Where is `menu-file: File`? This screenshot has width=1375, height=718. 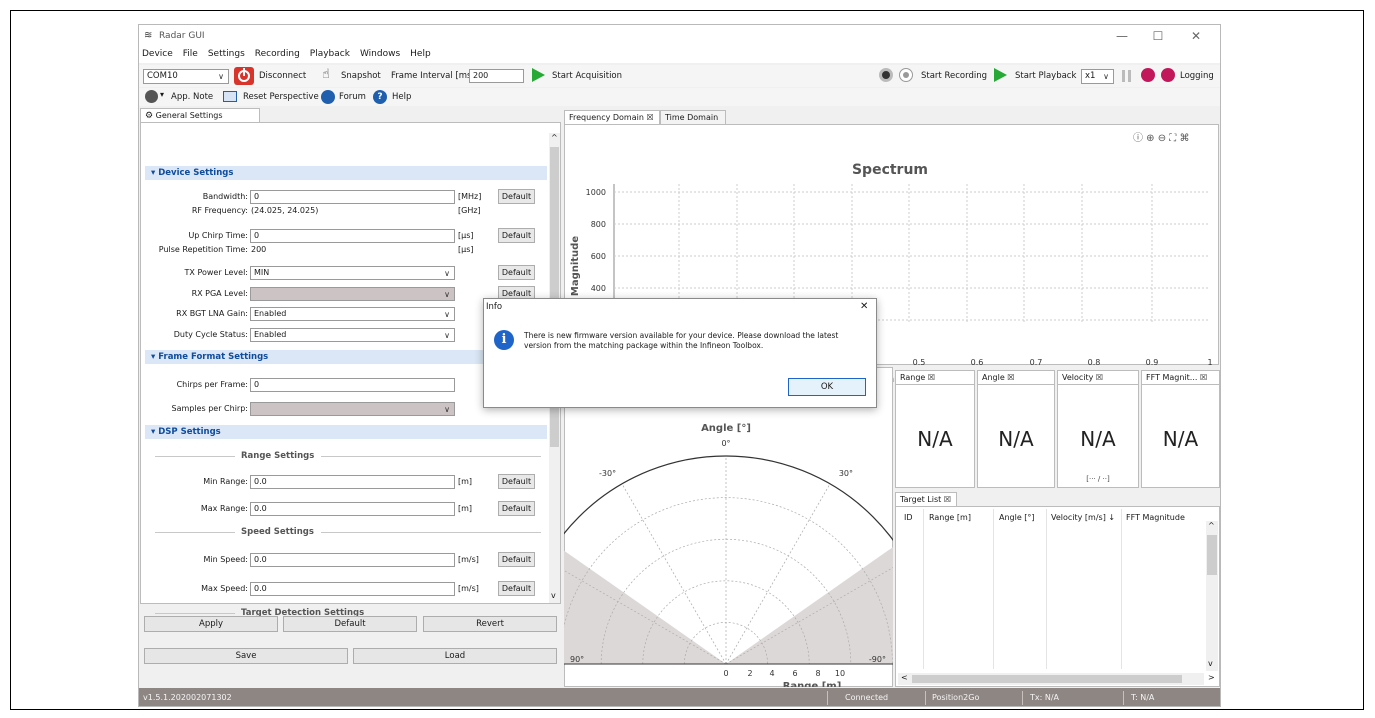 menu-file: File is located at coordinates (190, 54).